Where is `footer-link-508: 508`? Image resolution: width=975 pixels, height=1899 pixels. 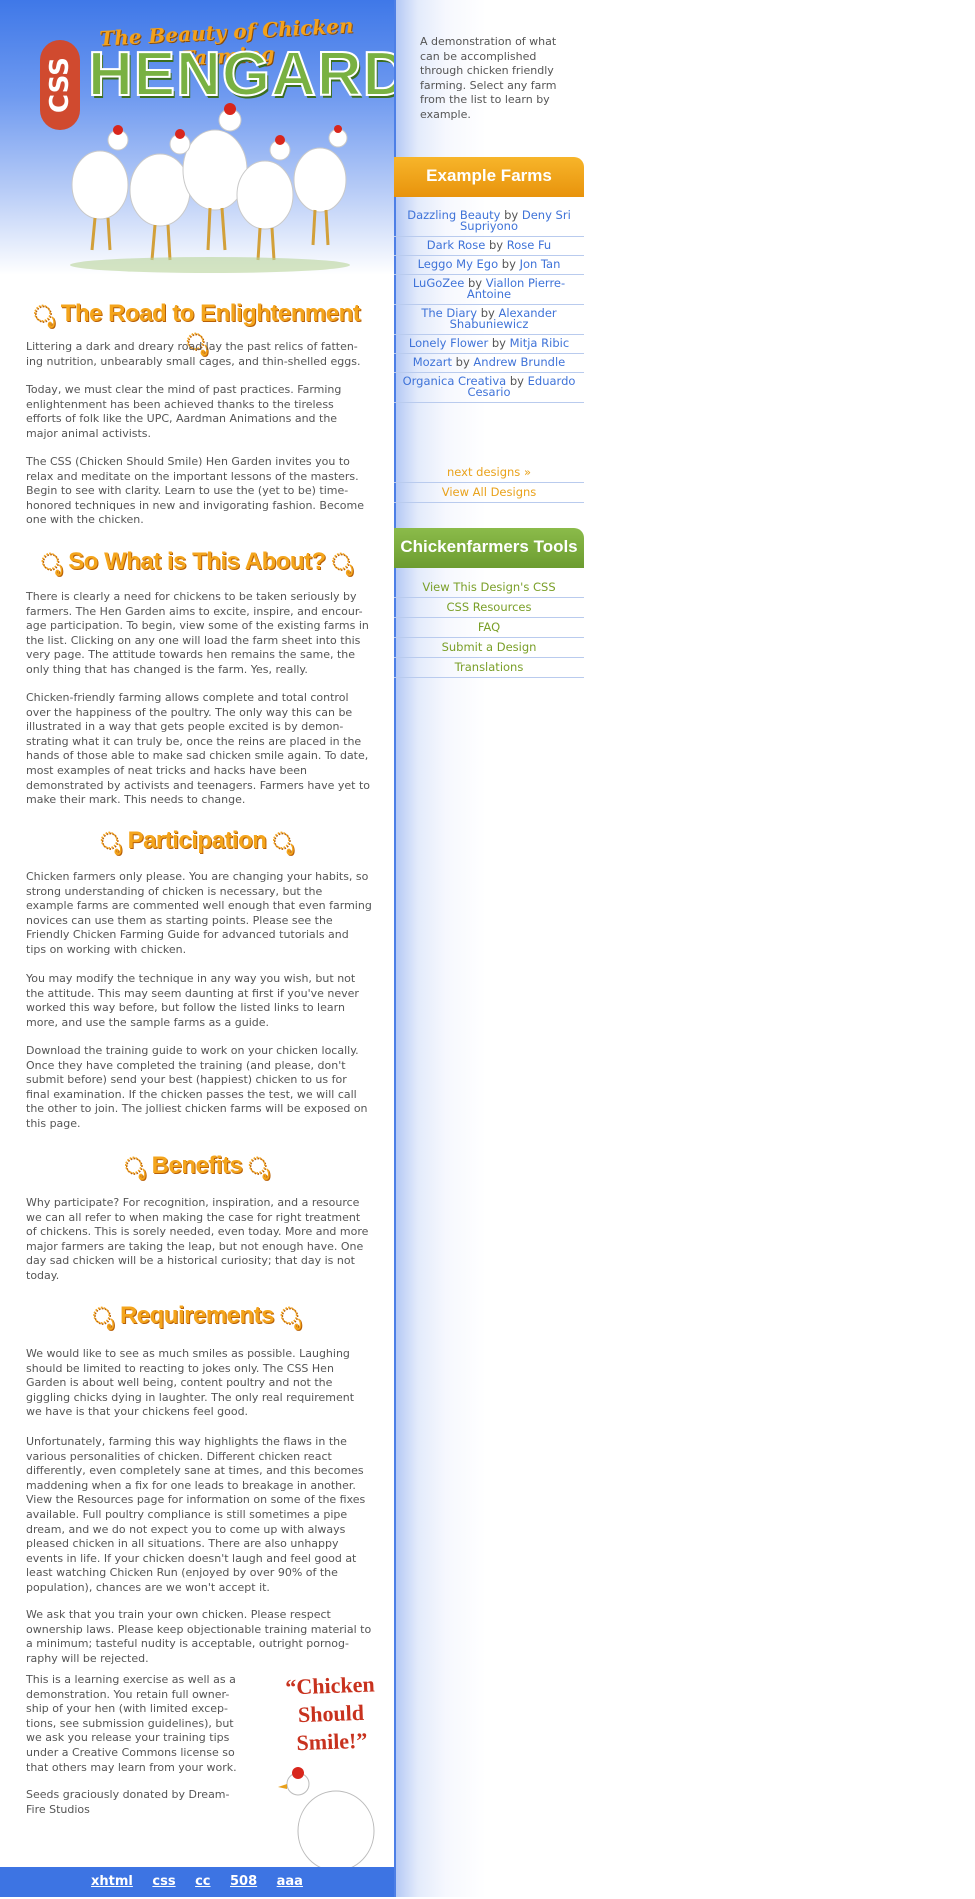 footer-link-508: 508 is located at coordinates (243, 1881).